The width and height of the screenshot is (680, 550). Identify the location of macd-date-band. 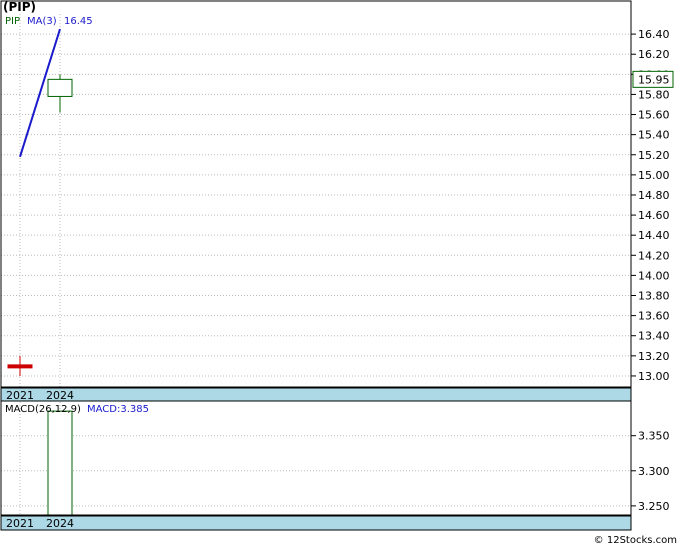
(316, 523).